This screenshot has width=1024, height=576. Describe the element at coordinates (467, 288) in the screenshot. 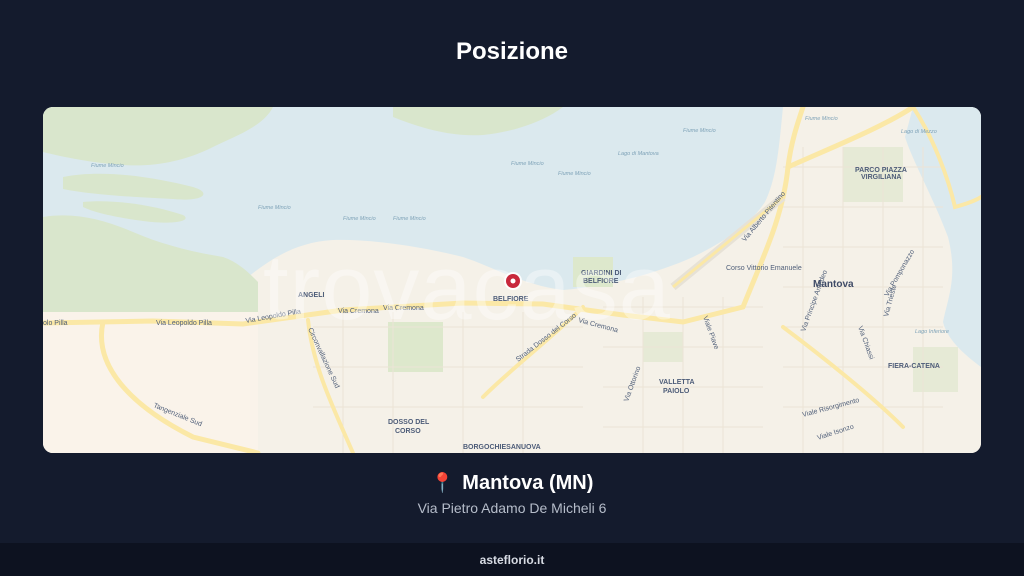

I see `map-watermark: trovacasa` at that location.